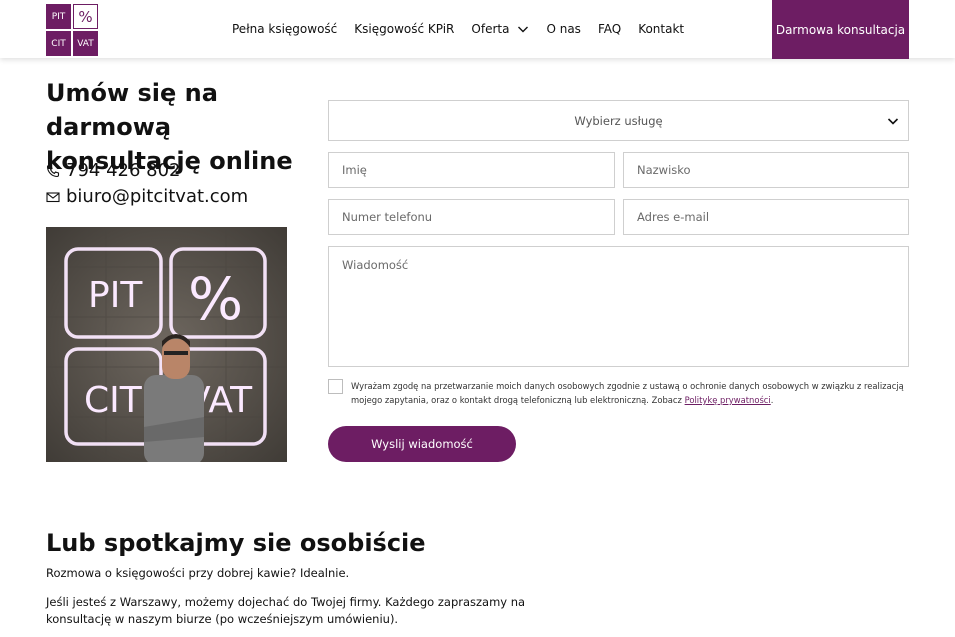 Image resolution: width=955 pixels, height=637 pixels. What do you see at coordinates (53, 196) in the screenshot?
I see `envelope-icon` at bounding box center [53, 196].